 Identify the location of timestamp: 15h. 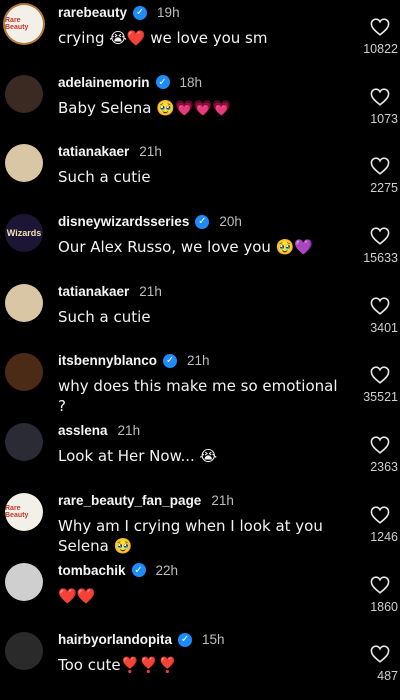
(213, 640).